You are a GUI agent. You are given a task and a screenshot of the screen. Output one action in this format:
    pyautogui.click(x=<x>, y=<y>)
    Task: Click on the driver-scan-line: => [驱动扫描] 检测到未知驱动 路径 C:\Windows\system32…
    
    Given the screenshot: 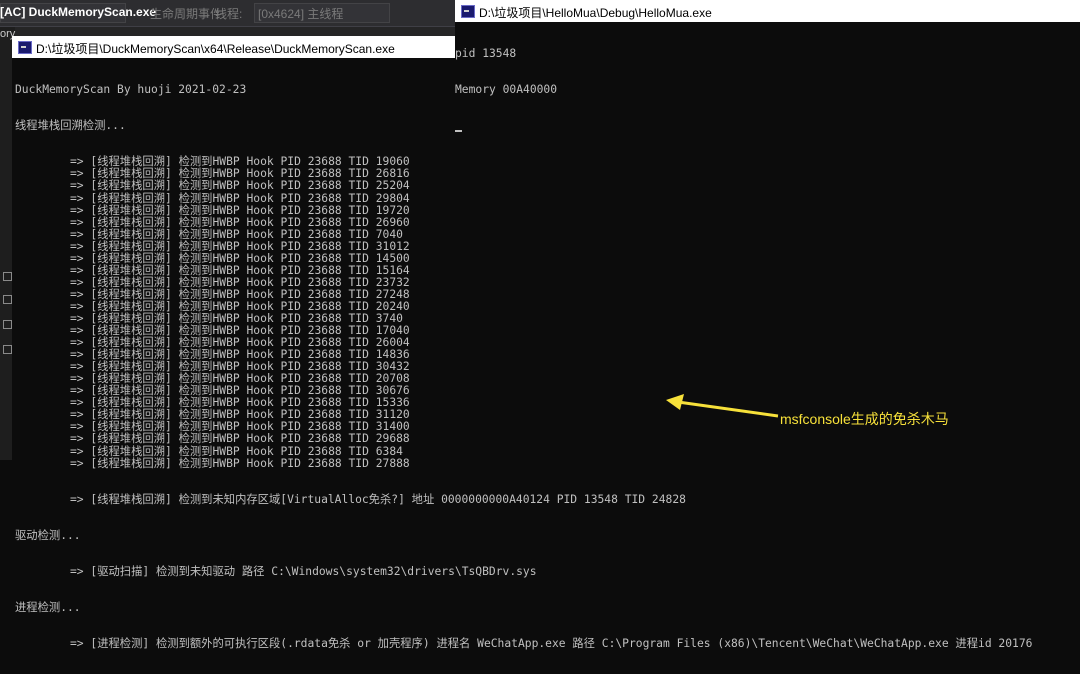 What is the action you would take?
    pyautogui.click(x=303, y=571)
    